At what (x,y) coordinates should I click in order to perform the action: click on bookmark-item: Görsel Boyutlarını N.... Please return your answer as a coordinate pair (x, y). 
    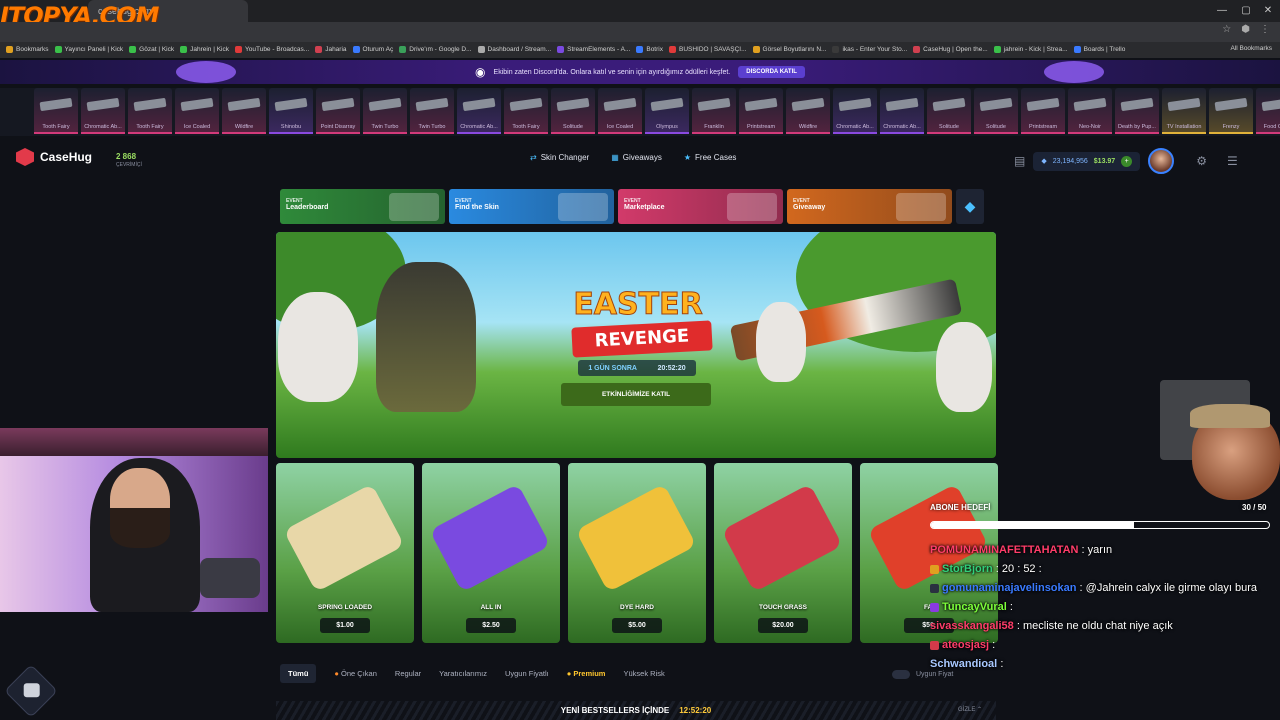
    Looking at the image, I should click on (789, 50).